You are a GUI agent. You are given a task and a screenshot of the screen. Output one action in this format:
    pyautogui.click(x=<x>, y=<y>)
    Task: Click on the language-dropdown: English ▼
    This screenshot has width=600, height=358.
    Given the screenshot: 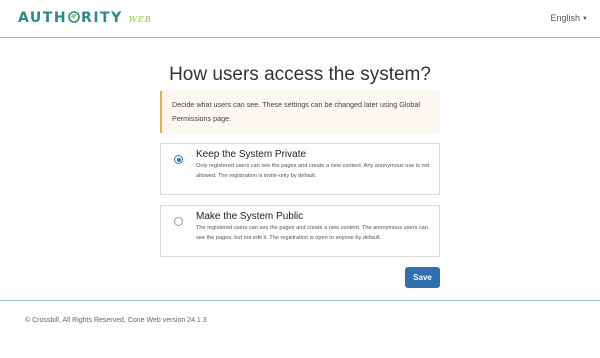 What is the action you would take?
    pyautogui.click(x=569, y=18)
    